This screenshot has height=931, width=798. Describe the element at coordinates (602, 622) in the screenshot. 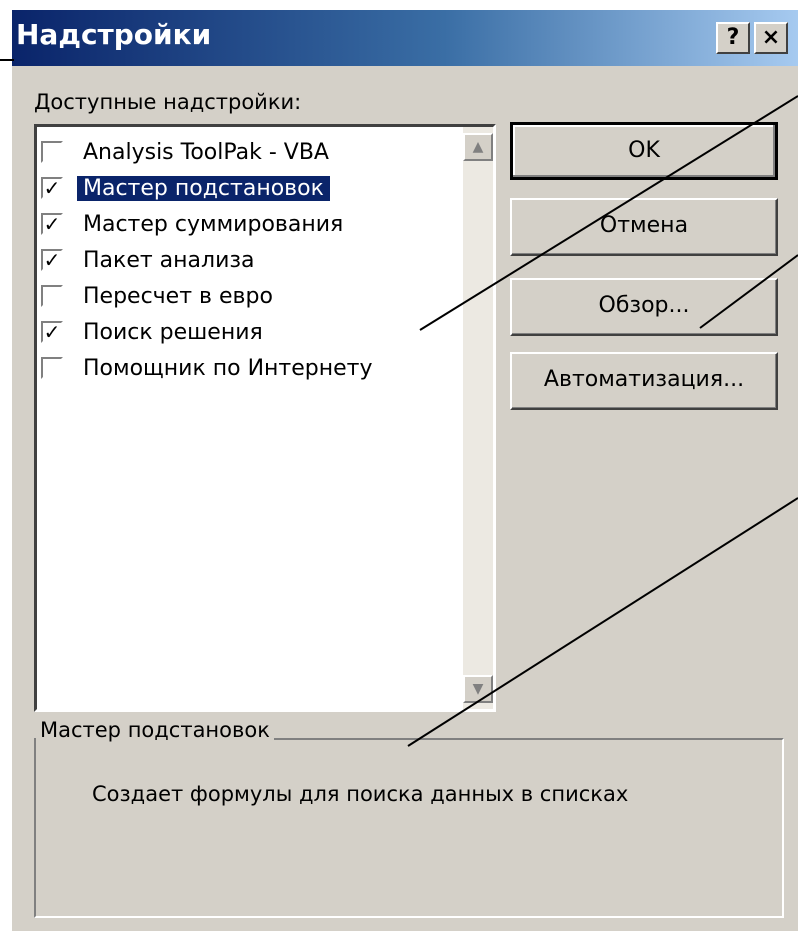

I see `callout-line-description` at that location.